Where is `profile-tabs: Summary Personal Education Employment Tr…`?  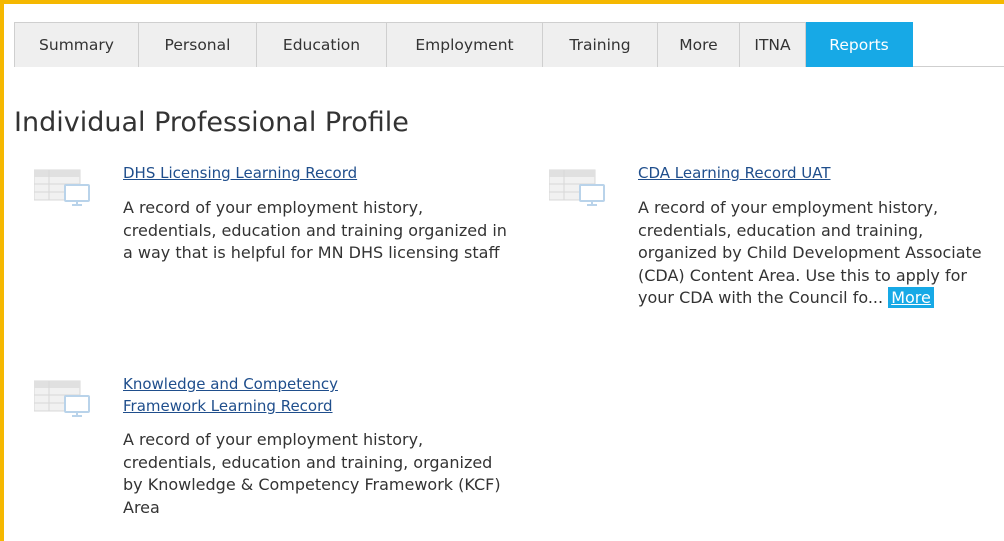 profile-tabs: Summary Personal Education Employment Tr… is located at coordinates (509, 44).